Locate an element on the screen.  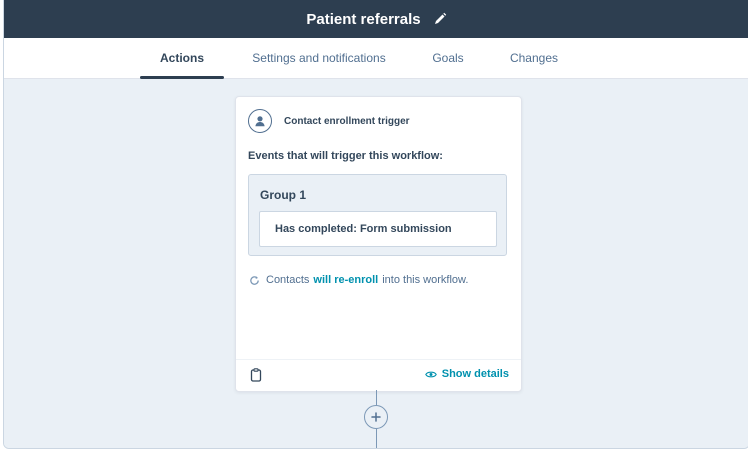
events-label: Events that will trigger this workflow: is located at coordinates (345, 156).